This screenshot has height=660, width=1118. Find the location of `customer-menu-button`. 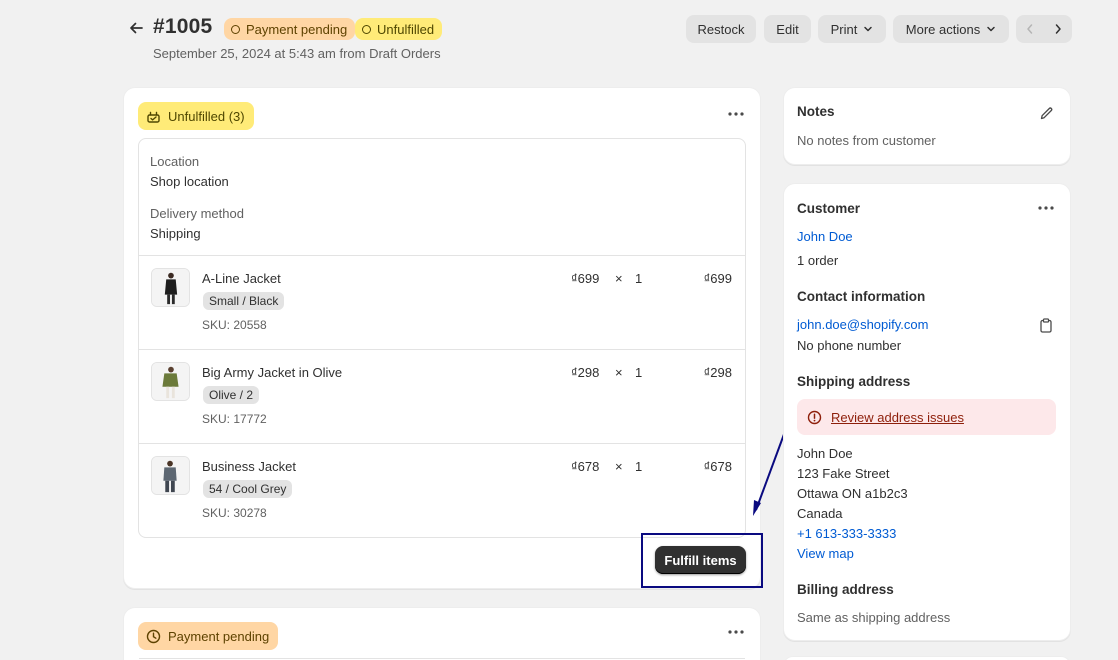

customer-menu-button is located at coordinates (1046, 208).